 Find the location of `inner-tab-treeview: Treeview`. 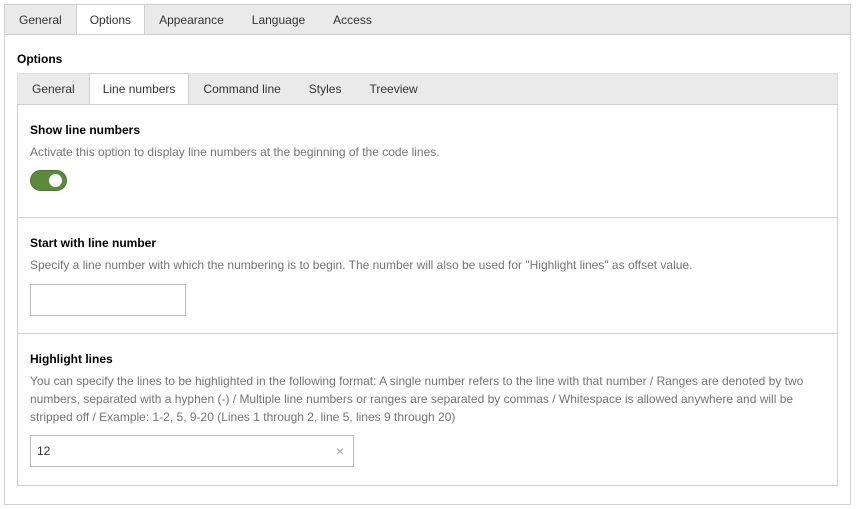

inner-tab-treeview: Treeview is located at coordinates (393, 89).